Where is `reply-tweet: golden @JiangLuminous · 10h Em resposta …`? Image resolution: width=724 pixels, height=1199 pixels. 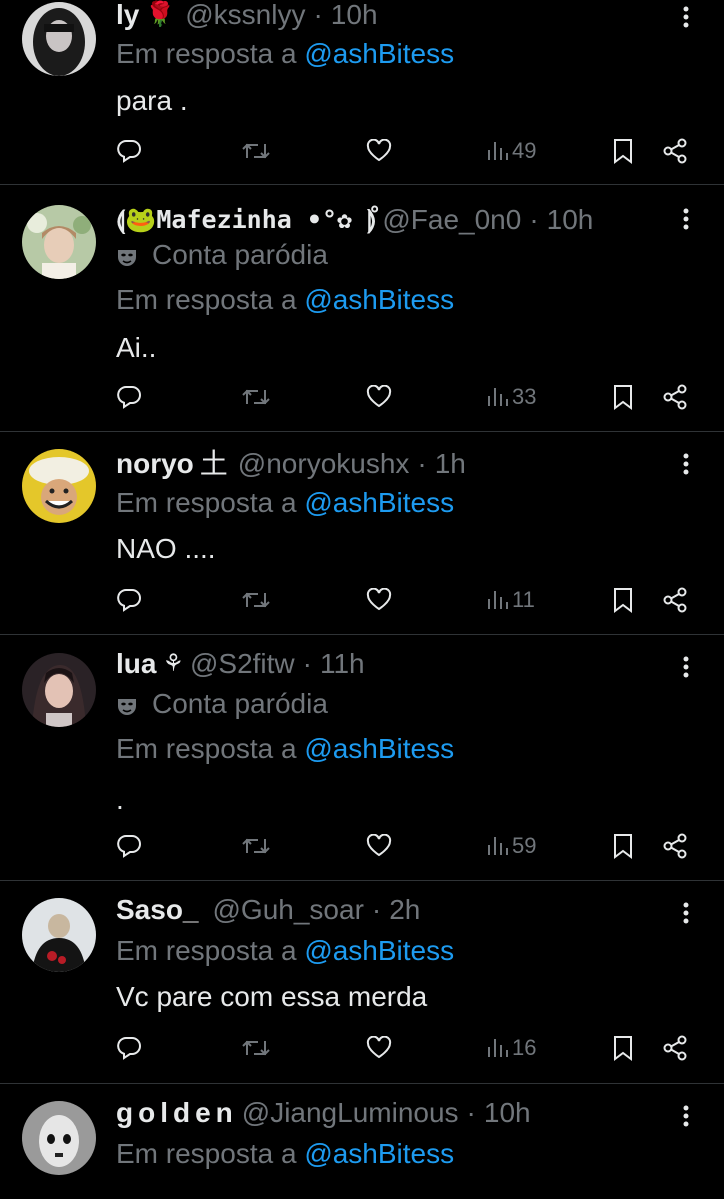 reply-tweet: golden @JiangLuminous · 10h Em resposta … is located at coordinates (362, 1141).